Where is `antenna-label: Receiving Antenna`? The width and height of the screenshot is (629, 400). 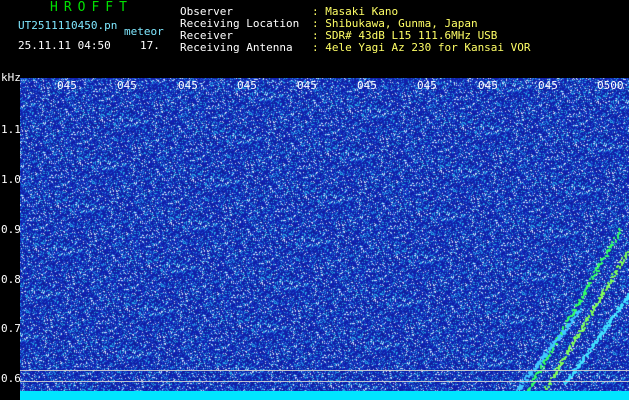
antenna-label: Receiving Antenna is located at coordinates (236, 47).